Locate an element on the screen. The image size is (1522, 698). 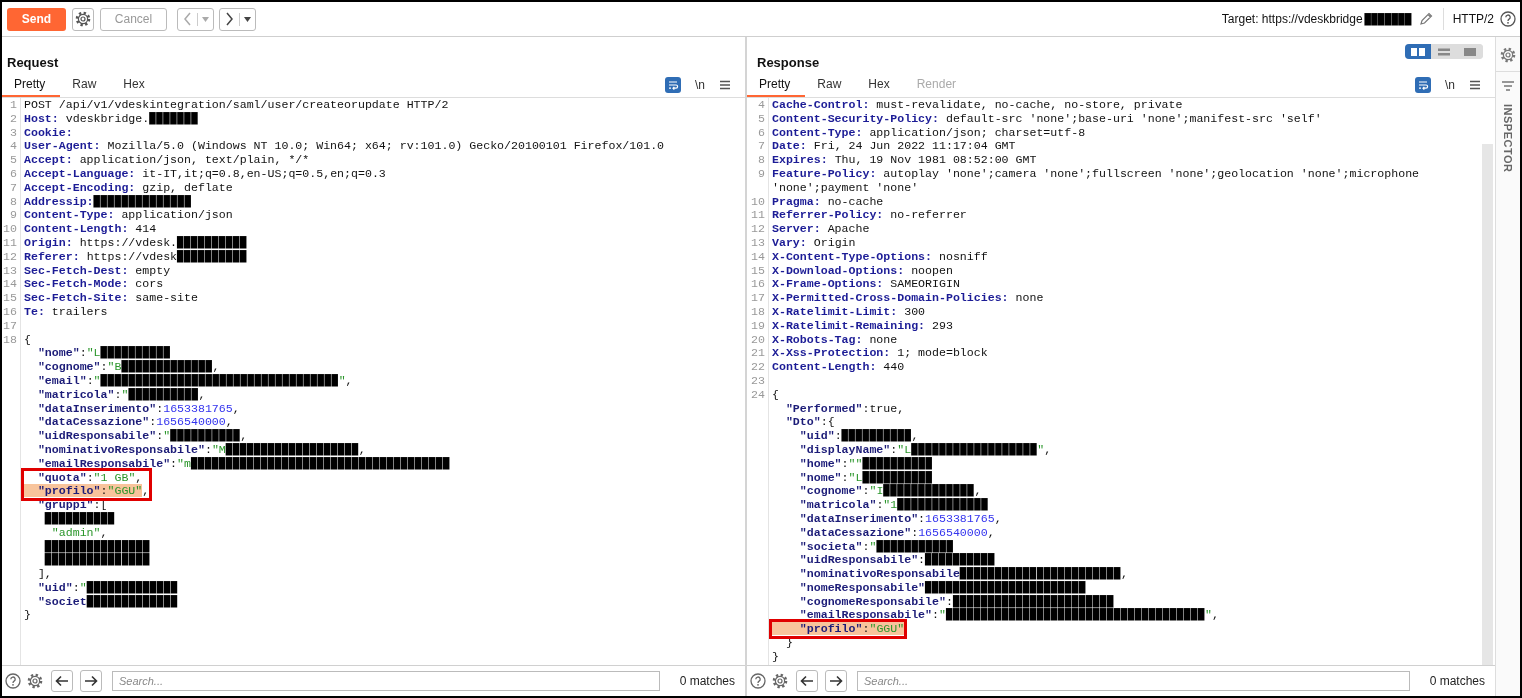
line-number: 7 is located at coordinates (13, 187).